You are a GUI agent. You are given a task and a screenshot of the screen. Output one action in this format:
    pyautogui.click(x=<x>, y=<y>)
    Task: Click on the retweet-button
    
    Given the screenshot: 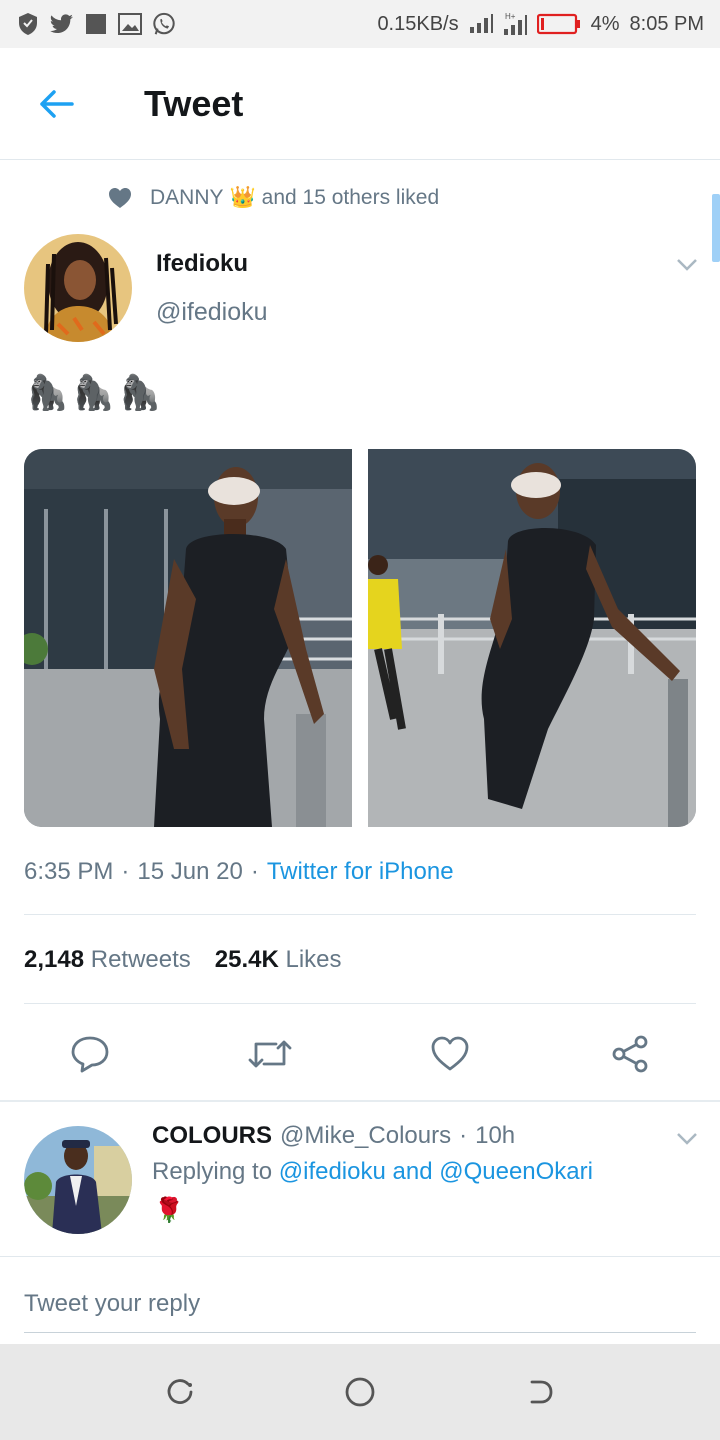 What is the action you would take?
    pyautogui.click(x=270, y=1054)
    